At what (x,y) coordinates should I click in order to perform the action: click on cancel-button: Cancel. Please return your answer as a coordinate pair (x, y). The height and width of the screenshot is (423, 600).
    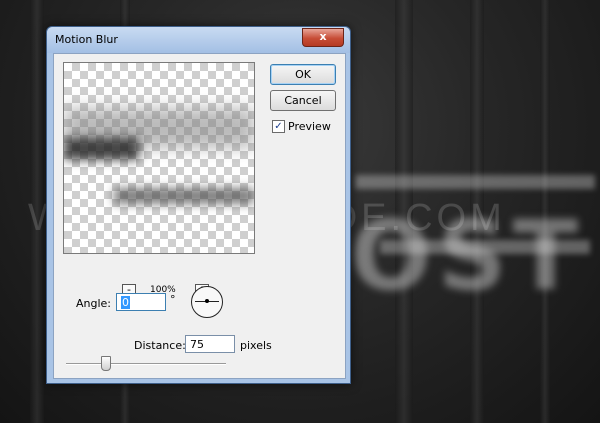
    Looking at the image, I should click on (303, 100).